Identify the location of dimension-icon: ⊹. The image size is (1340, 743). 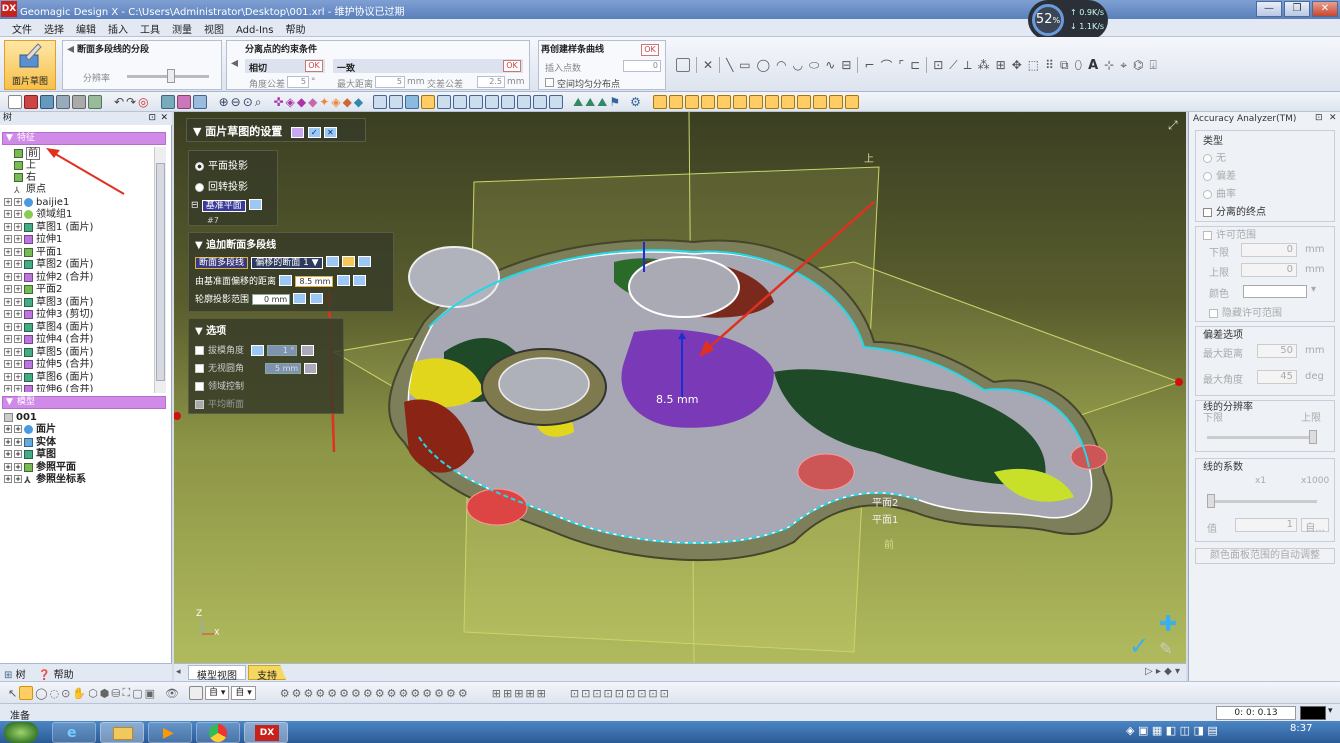
(1109, 65).